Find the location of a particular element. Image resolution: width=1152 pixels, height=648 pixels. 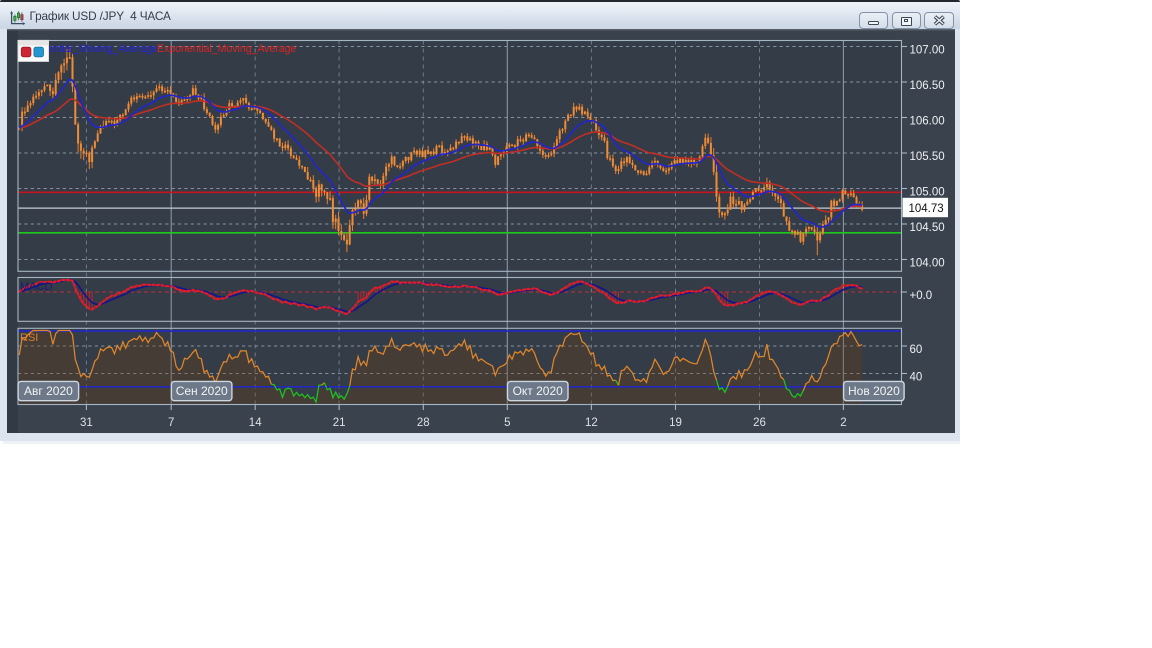

svg-text: RSI is located at coordinates (29, 338).